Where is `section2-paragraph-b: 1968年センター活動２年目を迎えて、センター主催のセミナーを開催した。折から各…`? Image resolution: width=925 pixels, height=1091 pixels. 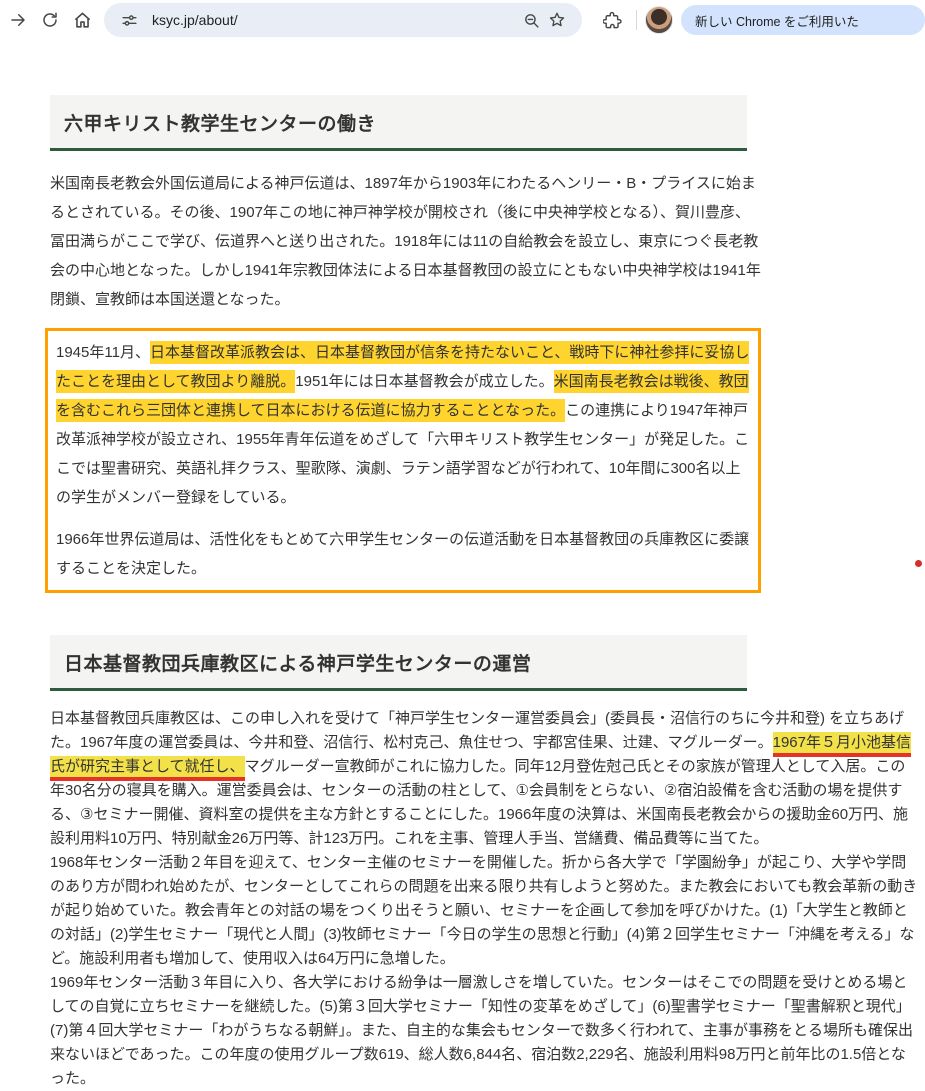
section2-paragraph-b: 1968年センター活動２年目を迎えて、センター主催のセミナーを開催した。折から各… is located at coordinates (484, 910).